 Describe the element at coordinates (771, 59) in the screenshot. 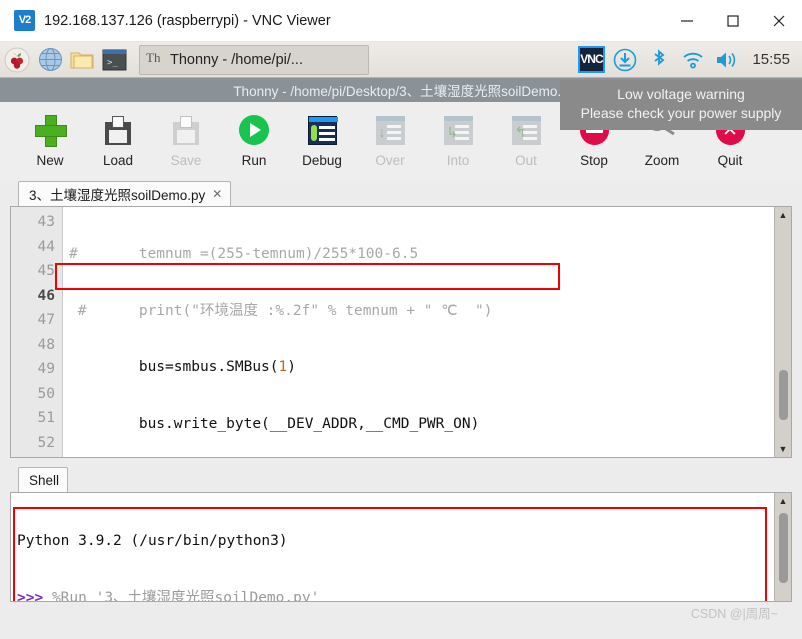

I see `clock: 15:55` at that location.